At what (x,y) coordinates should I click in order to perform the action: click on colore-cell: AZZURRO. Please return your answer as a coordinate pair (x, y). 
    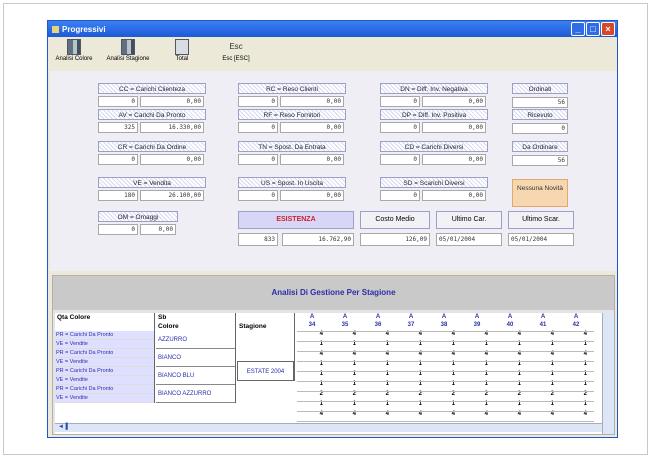
    Looking at the image, I should click on (195, 340).